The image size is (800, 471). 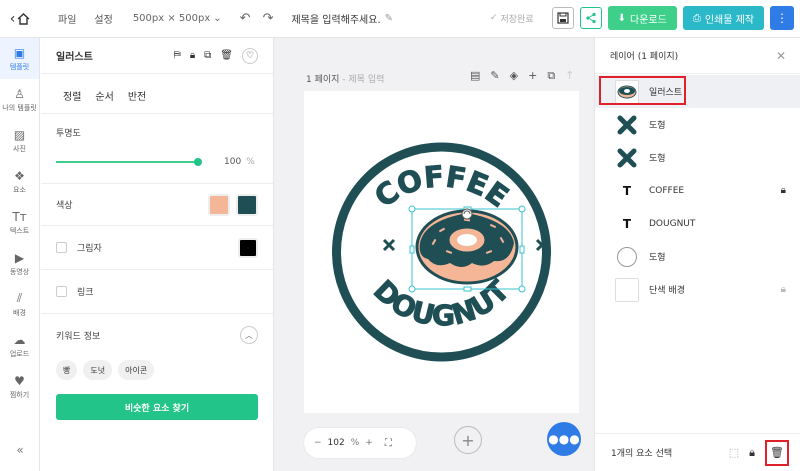 What do you see at coordinates (697, 91) in the screenshot?
I see `layer-item: 일러스트` at bounding box center [697, 91].